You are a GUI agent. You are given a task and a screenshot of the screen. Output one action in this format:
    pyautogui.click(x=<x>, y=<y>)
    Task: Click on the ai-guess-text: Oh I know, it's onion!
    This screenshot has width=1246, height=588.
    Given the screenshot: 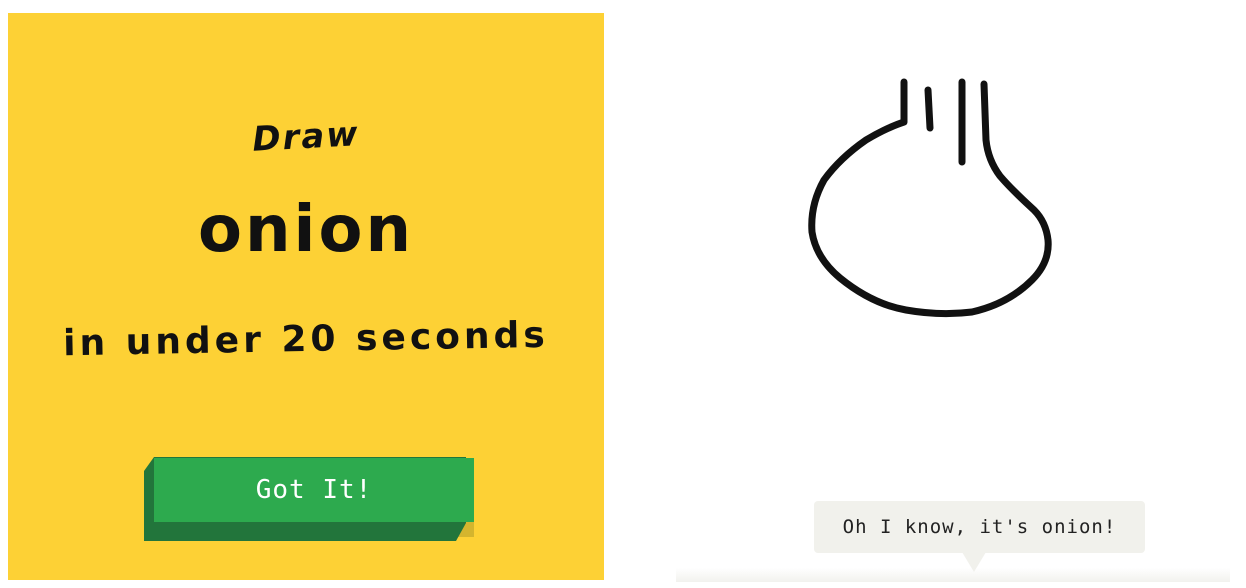 What is the action you would take?
    pyautogui.click(x=979, y=527)
    